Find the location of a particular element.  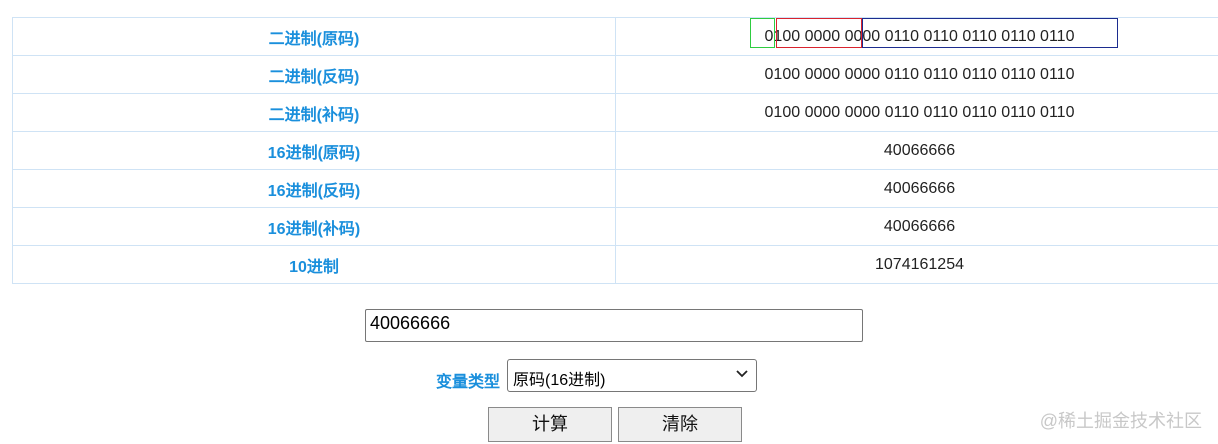

row-label: 16进制(反码) is located at coordinates (314, 188).